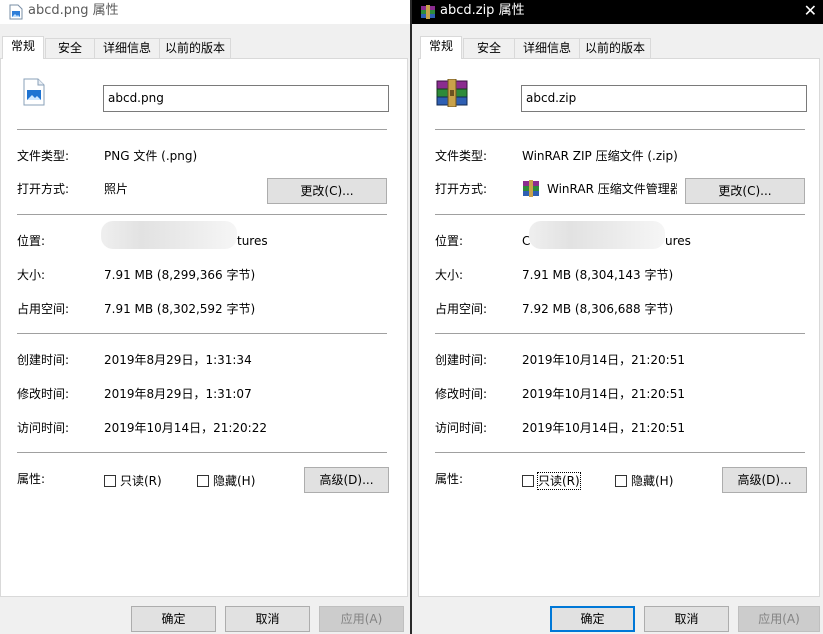 This screenshot has width=823, height=634. I want to click on size-on-disk-value: 7.92 MB (8,306,688 字节), so click(598, 309).